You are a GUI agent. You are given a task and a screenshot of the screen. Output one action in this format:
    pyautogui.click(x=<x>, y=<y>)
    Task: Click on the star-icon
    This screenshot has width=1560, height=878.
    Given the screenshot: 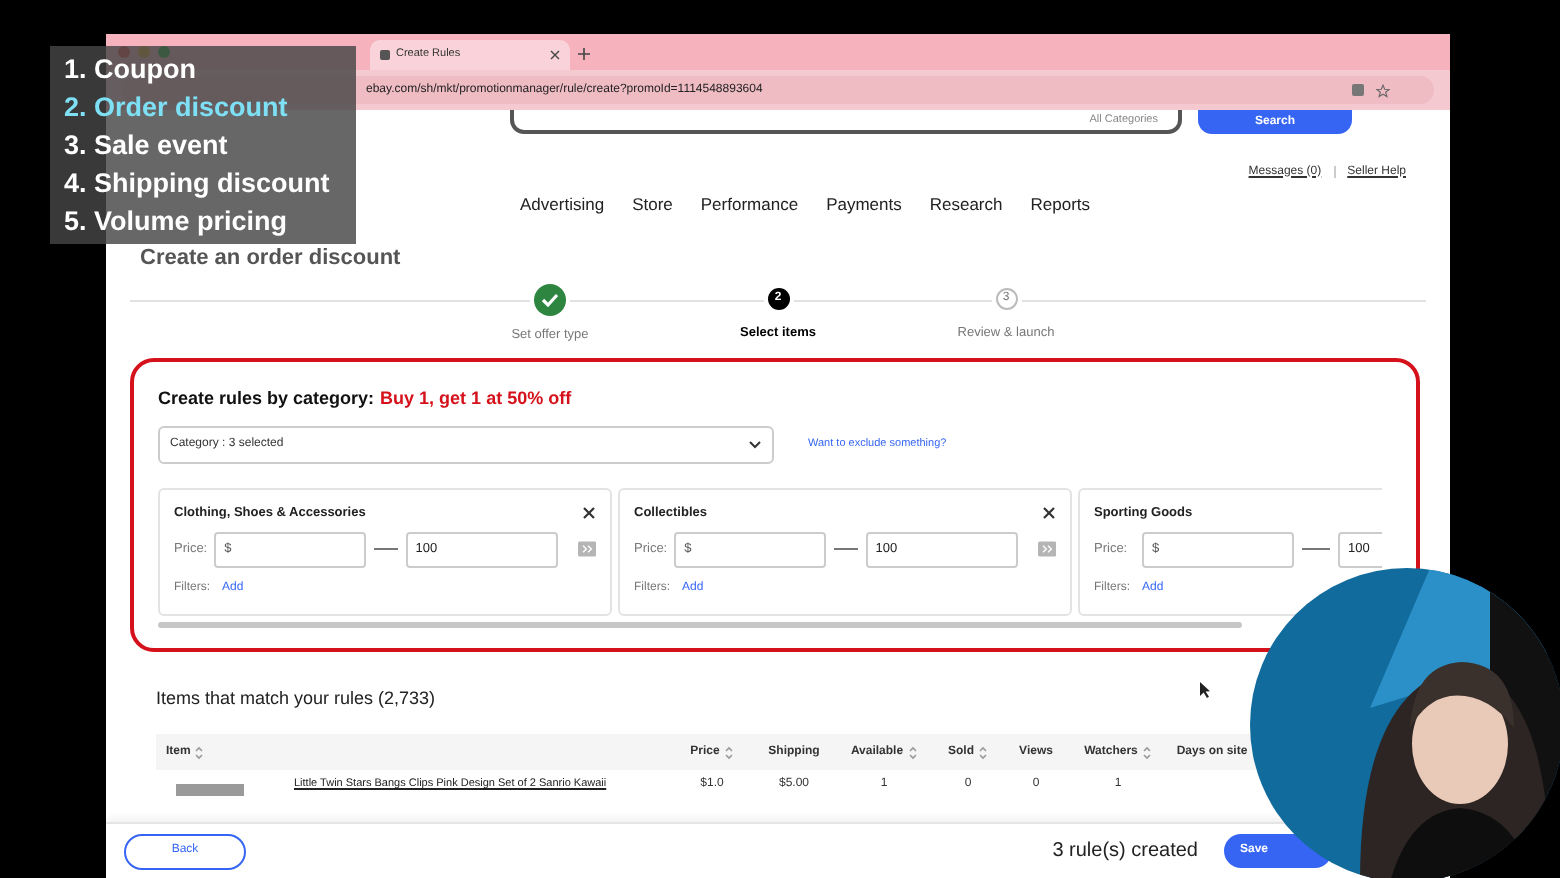 What is the action you would take?
    pyautogui.click(x=1383, y=90)
    